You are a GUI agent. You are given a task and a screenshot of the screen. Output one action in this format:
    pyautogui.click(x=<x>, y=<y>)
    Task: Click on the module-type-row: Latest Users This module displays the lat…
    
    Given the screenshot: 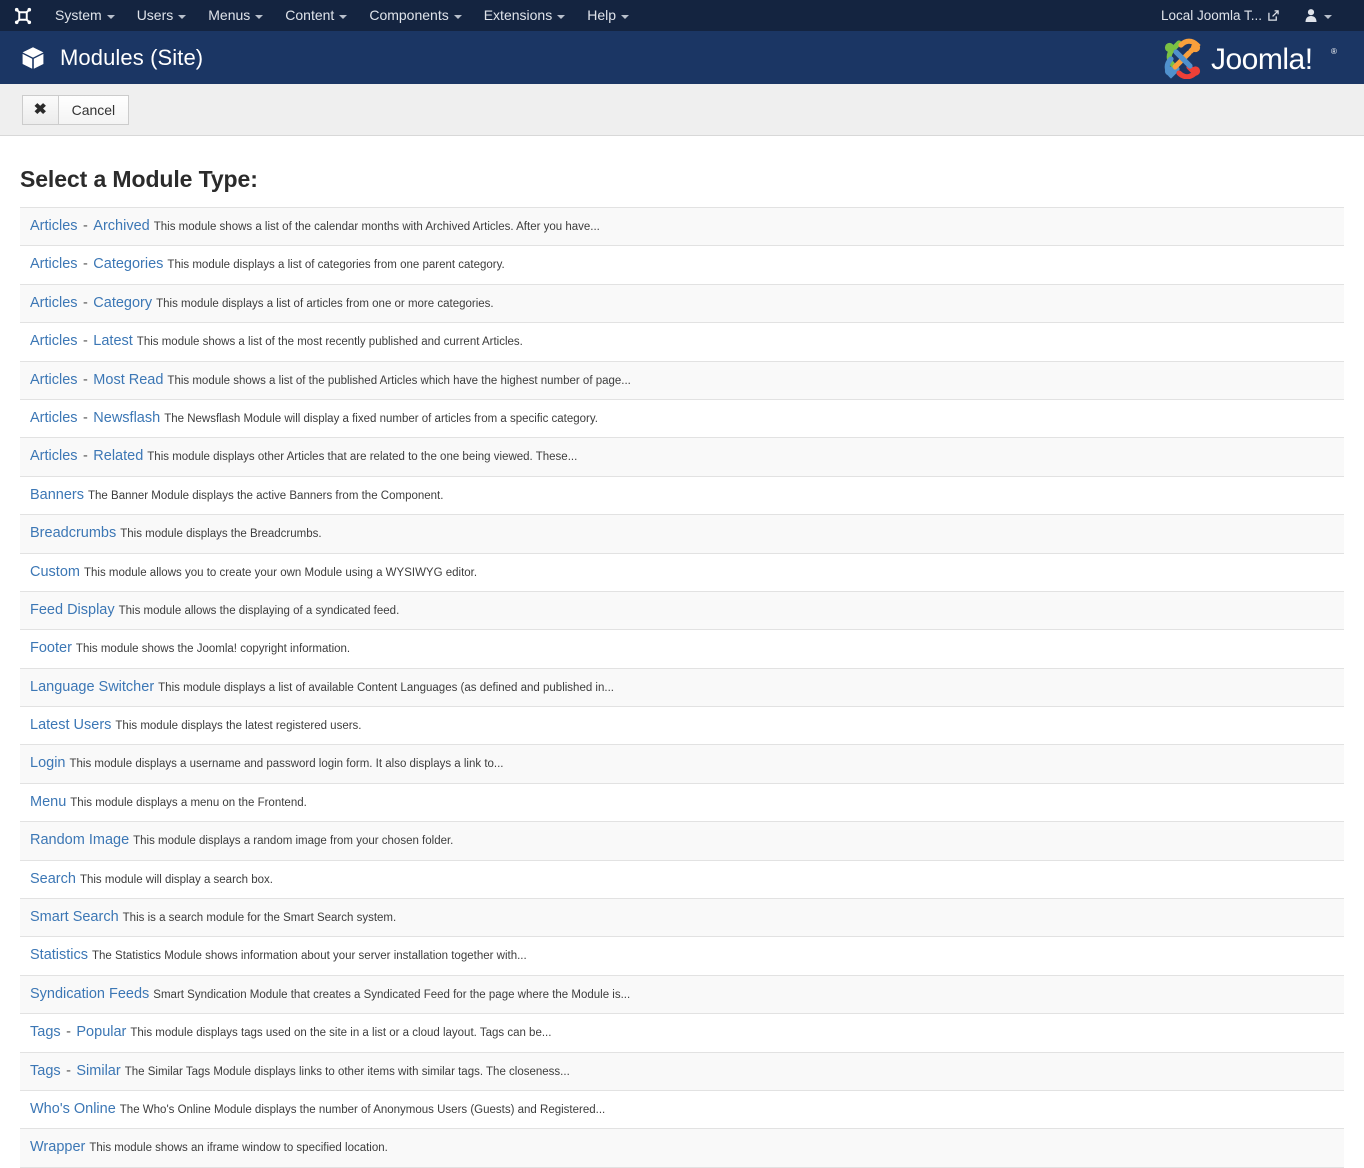 What is the action you would take?
    pyautogui.click(x=682, y=726)
    